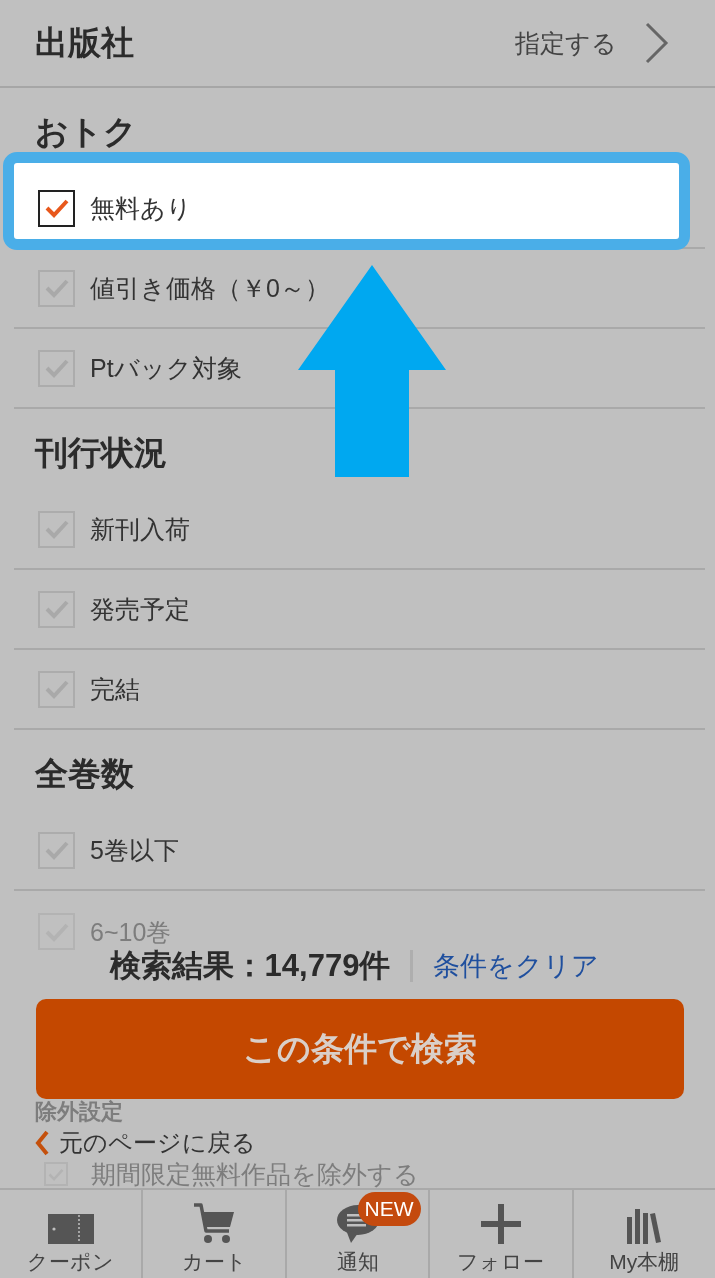 Image resolution: width=715 pixels, height=1278 pixels. I want to click on nav-button: カート, so click(215, 1234).